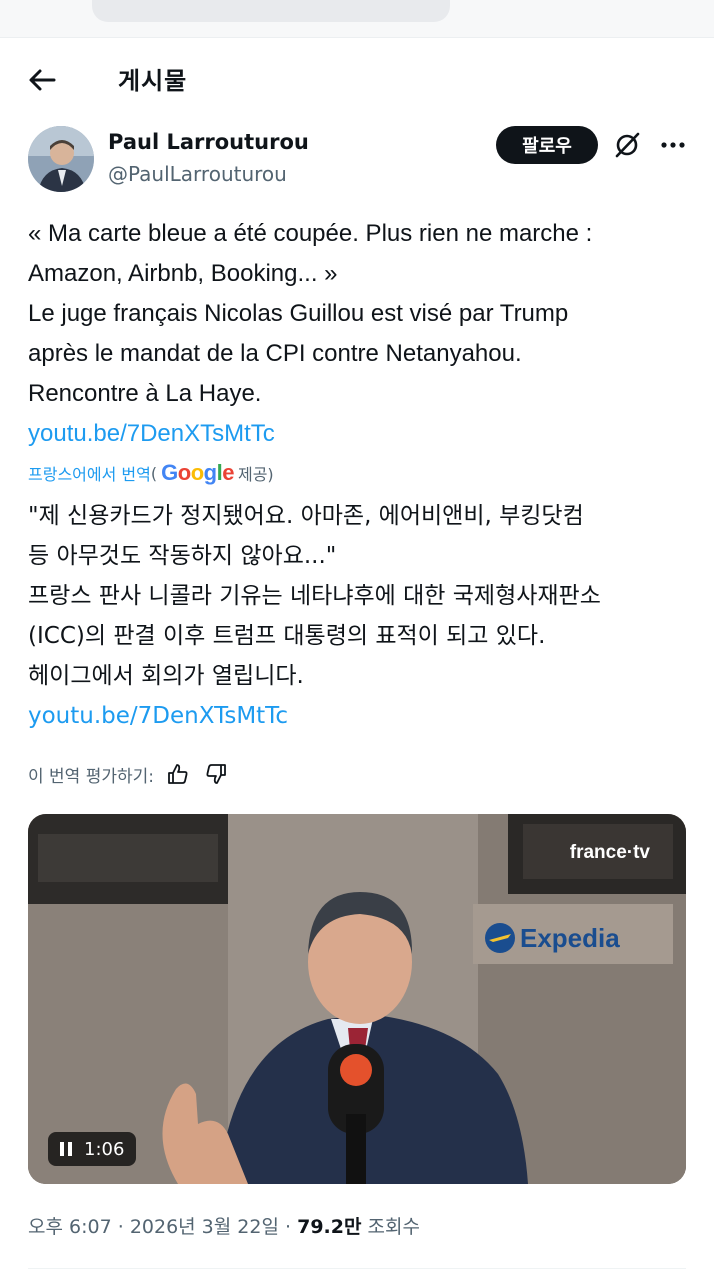 The image size is (714, 1280). Describe the element at coordinates (208, 142) in the screenshot. I see `author-name: Paul Larrouturou` at that location.